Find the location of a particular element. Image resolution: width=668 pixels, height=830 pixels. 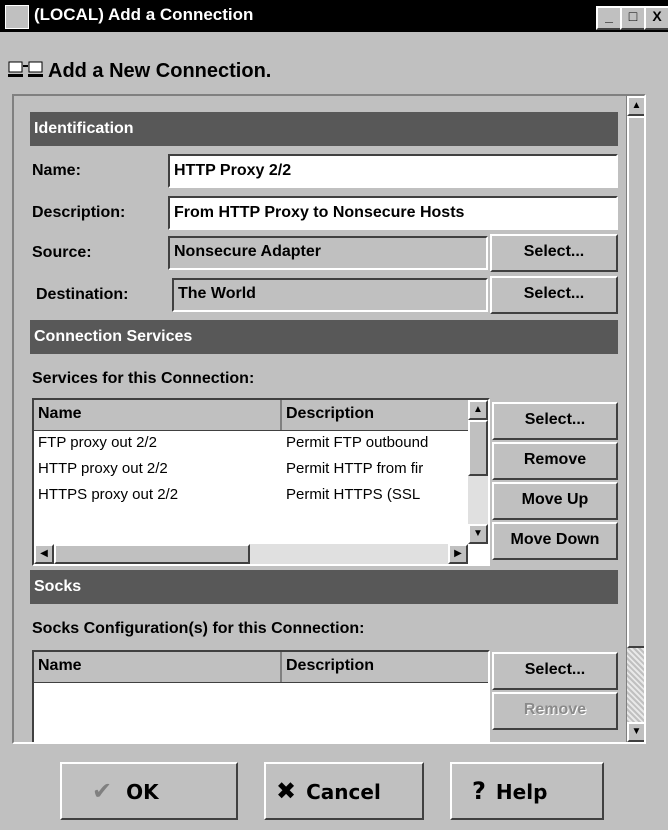

frame-vertical-scrollbar: ▲ ▼ is located at coordinates (635, 419).